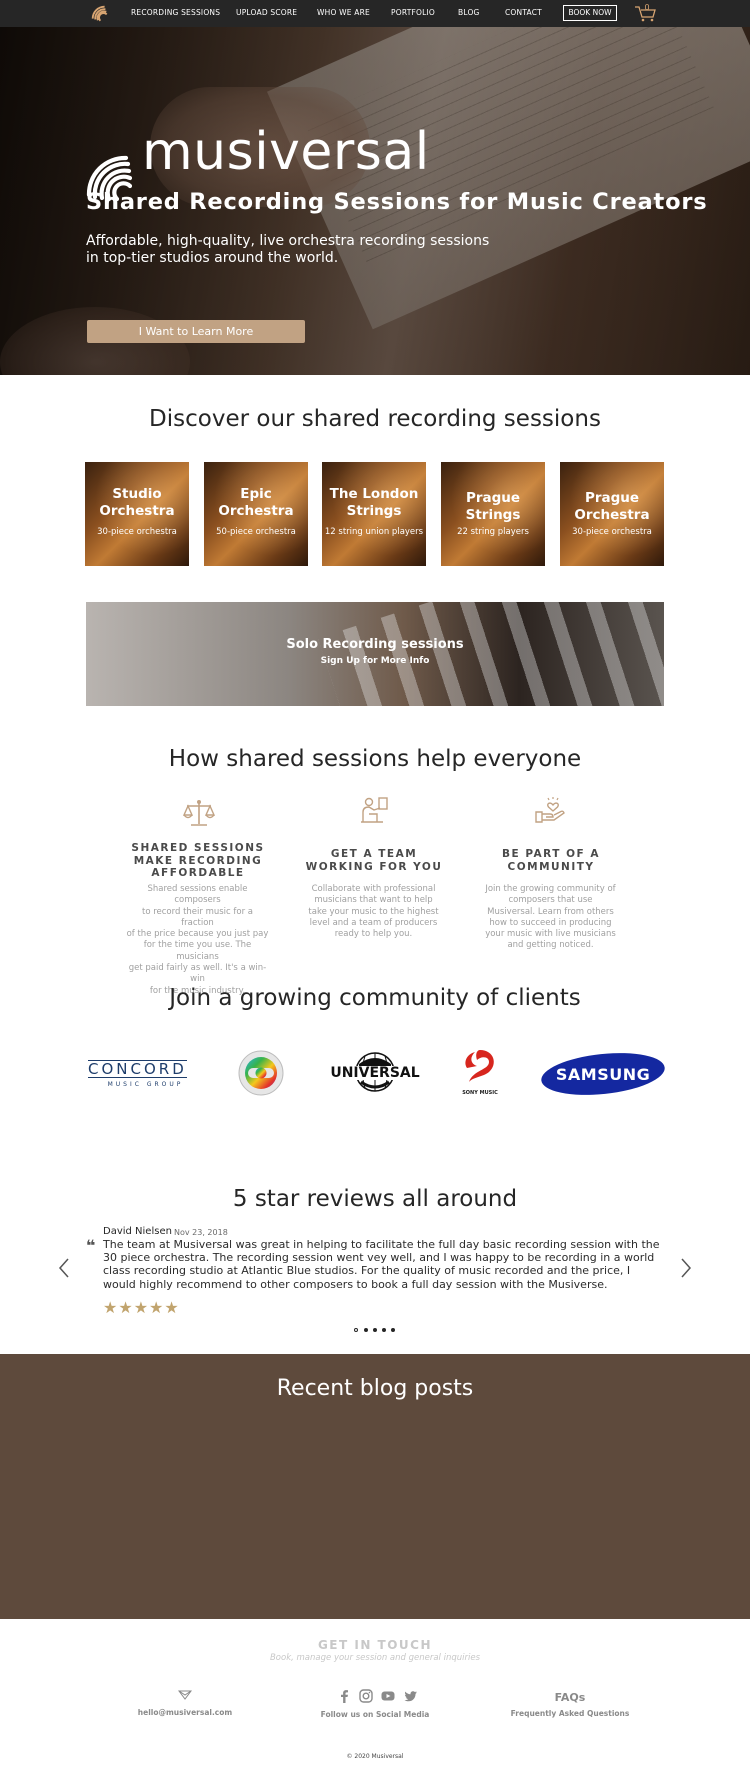 The image size is (750, 1786). I want to click on session-card-prague-orchestra: Prague Orchestra 30-piece orchestra, so click(612, 514).